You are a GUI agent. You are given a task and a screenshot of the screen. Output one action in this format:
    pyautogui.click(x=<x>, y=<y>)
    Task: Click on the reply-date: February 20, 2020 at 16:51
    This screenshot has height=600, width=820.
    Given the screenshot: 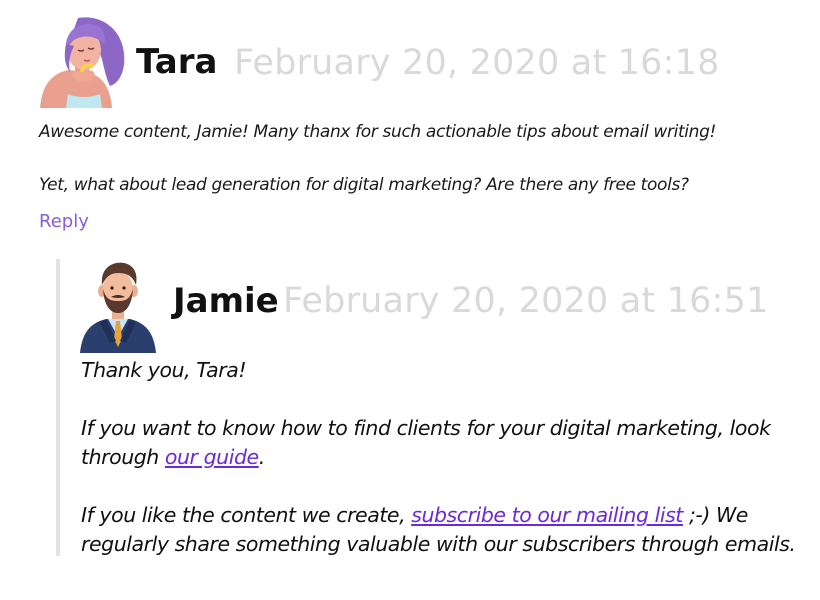 What is the action you would take?
    pyautogui.click(x=526, y=301)
    